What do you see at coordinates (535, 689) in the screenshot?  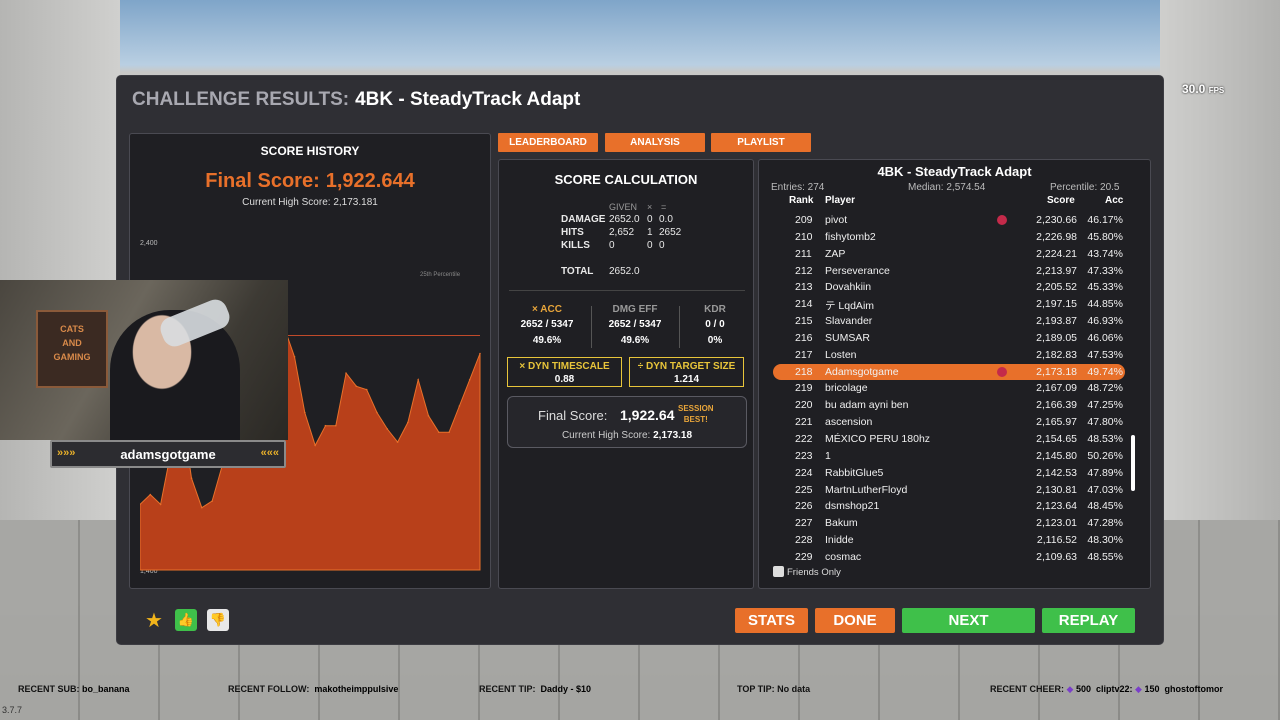 I see `recent-tip: RECENT TIP: Daddy - $10` at bounding box center [535, 689].